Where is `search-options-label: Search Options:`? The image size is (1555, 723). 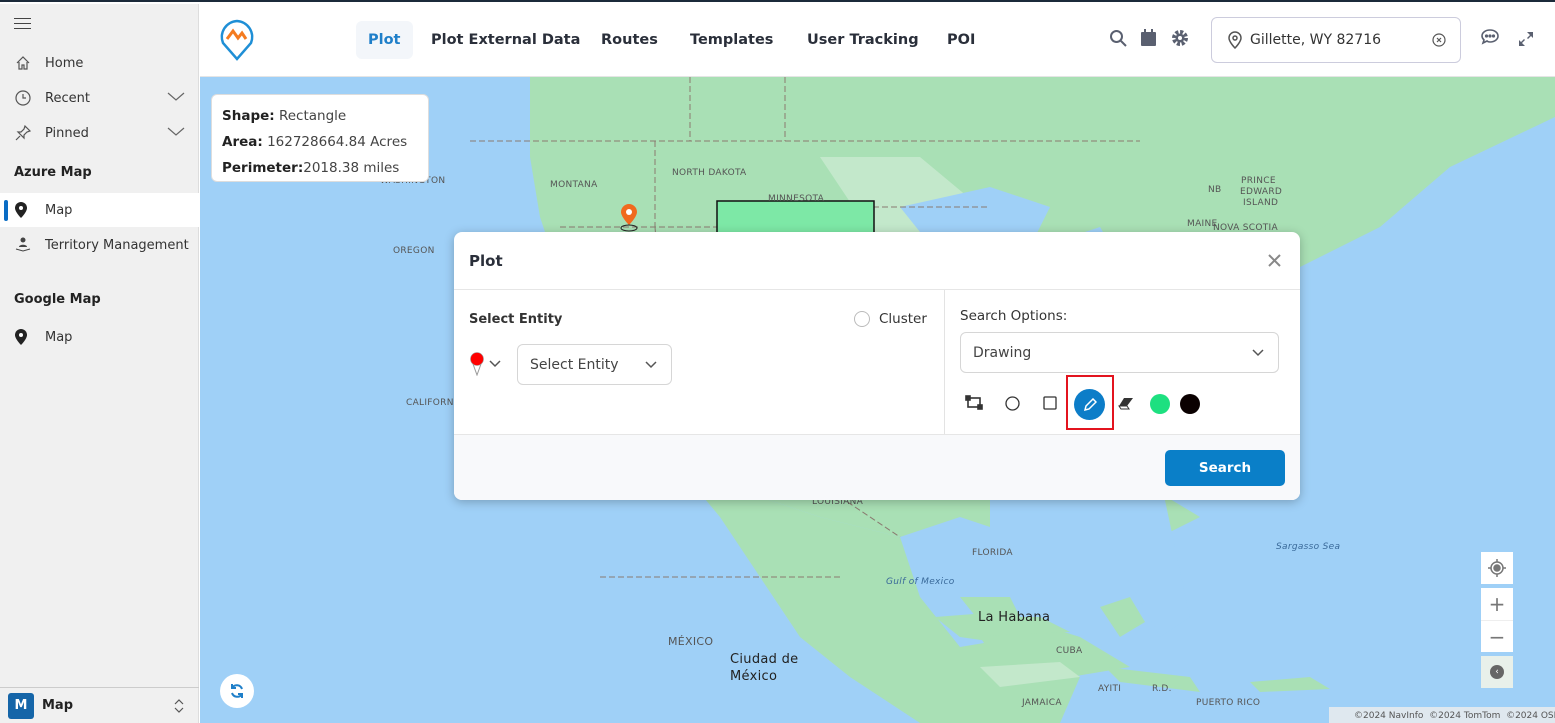
search-options-label: Search Options: is located at coordinates (1014, 316).